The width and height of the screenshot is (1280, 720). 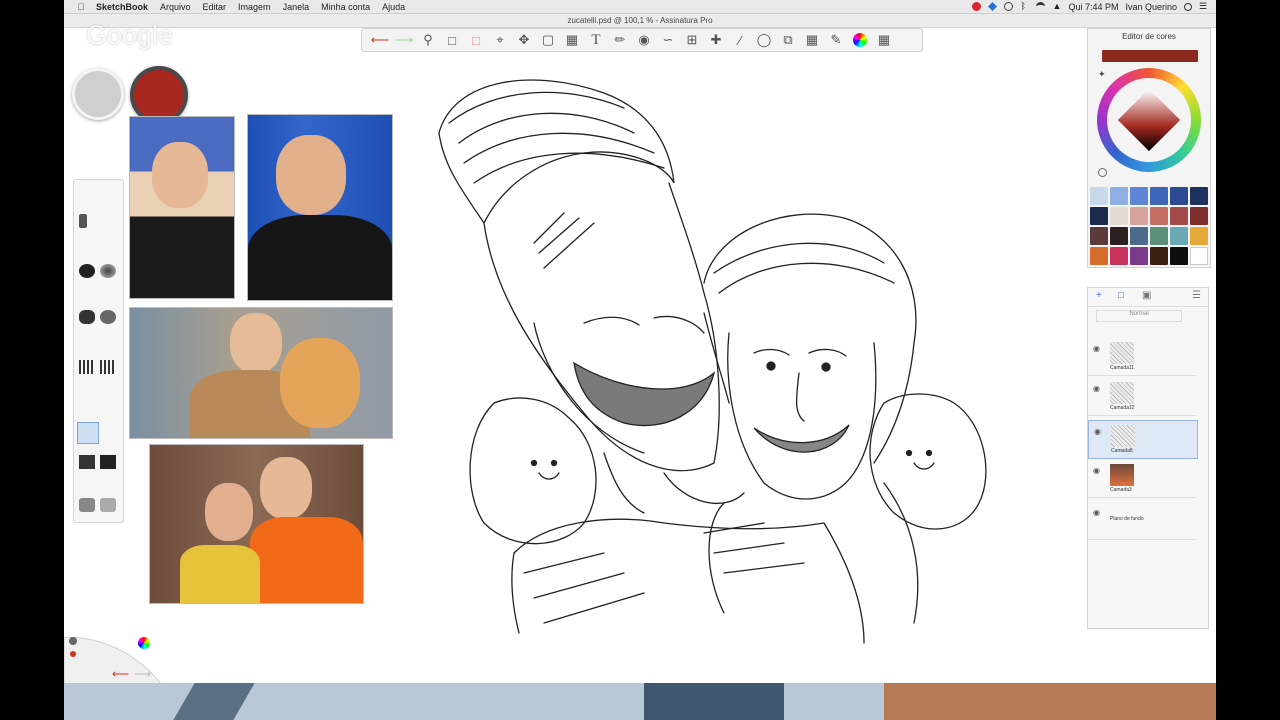 I want to click on menu-janela: Janela, so click(x=296, y=7).